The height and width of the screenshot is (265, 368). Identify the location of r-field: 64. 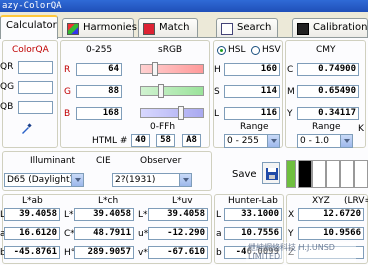
(99, 69).